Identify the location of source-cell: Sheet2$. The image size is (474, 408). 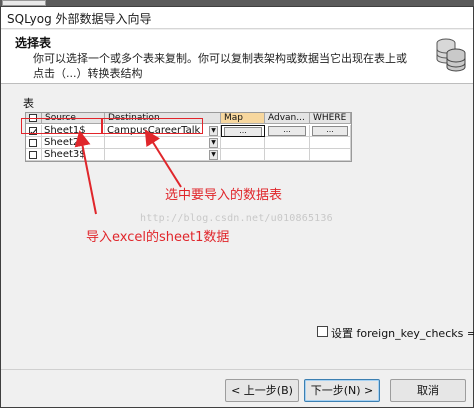
(73, 143).